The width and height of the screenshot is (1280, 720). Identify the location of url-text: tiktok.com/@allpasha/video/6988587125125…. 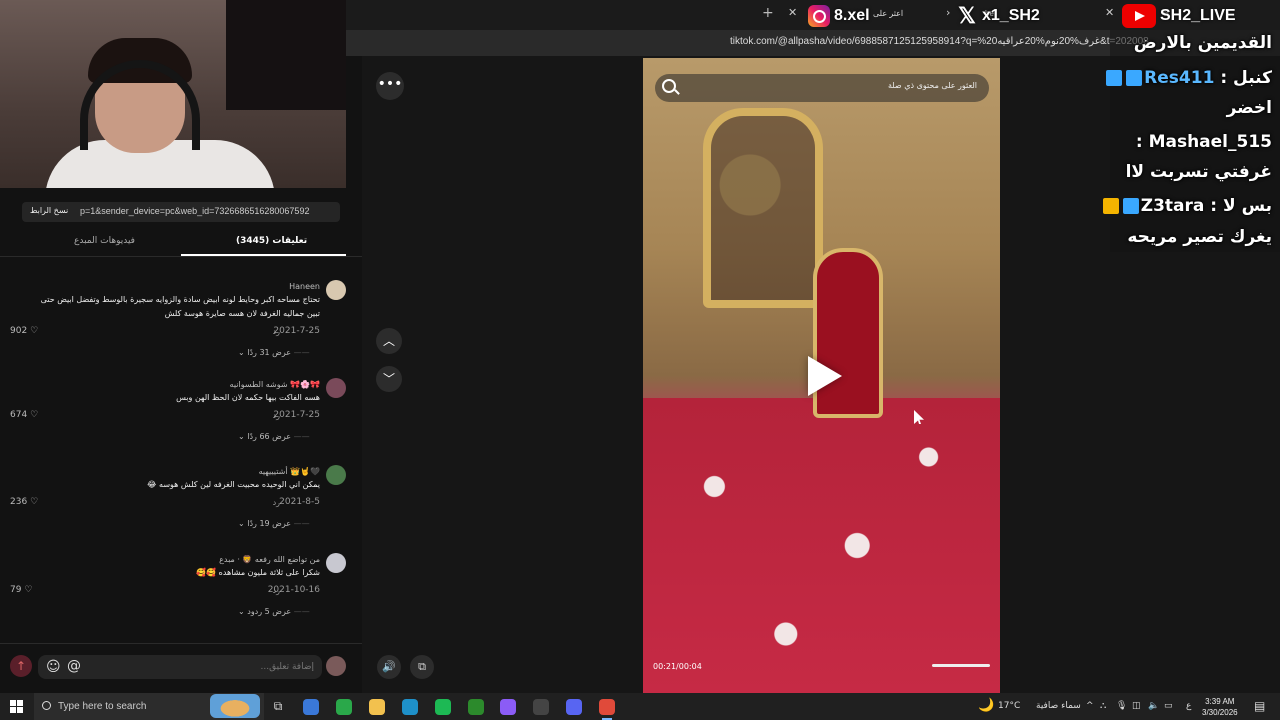
(939, 41).